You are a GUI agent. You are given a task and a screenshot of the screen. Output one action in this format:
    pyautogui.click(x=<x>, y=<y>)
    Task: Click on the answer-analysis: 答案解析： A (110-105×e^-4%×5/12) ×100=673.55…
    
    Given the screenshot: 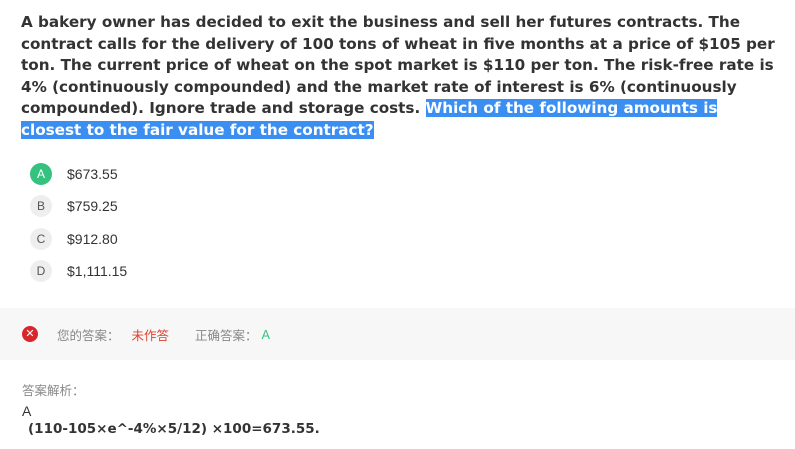 What is the action you would take?
    pyautogui.click(x=171, y=408)
    